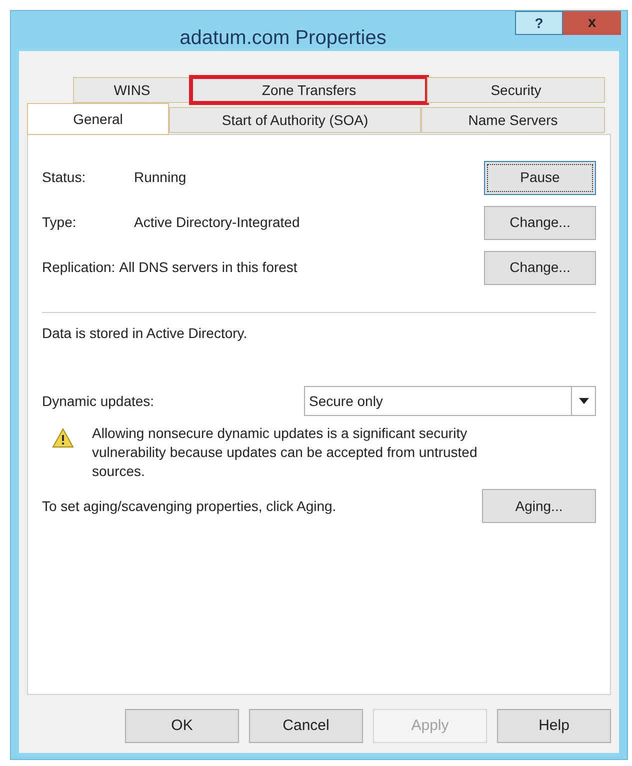 The width and height of the screenshot is (632, 766). What do you see at coordinates (306, 726) in the screenshot?
I see `dialog-button: Cancel` at bounding box center [306, 726].